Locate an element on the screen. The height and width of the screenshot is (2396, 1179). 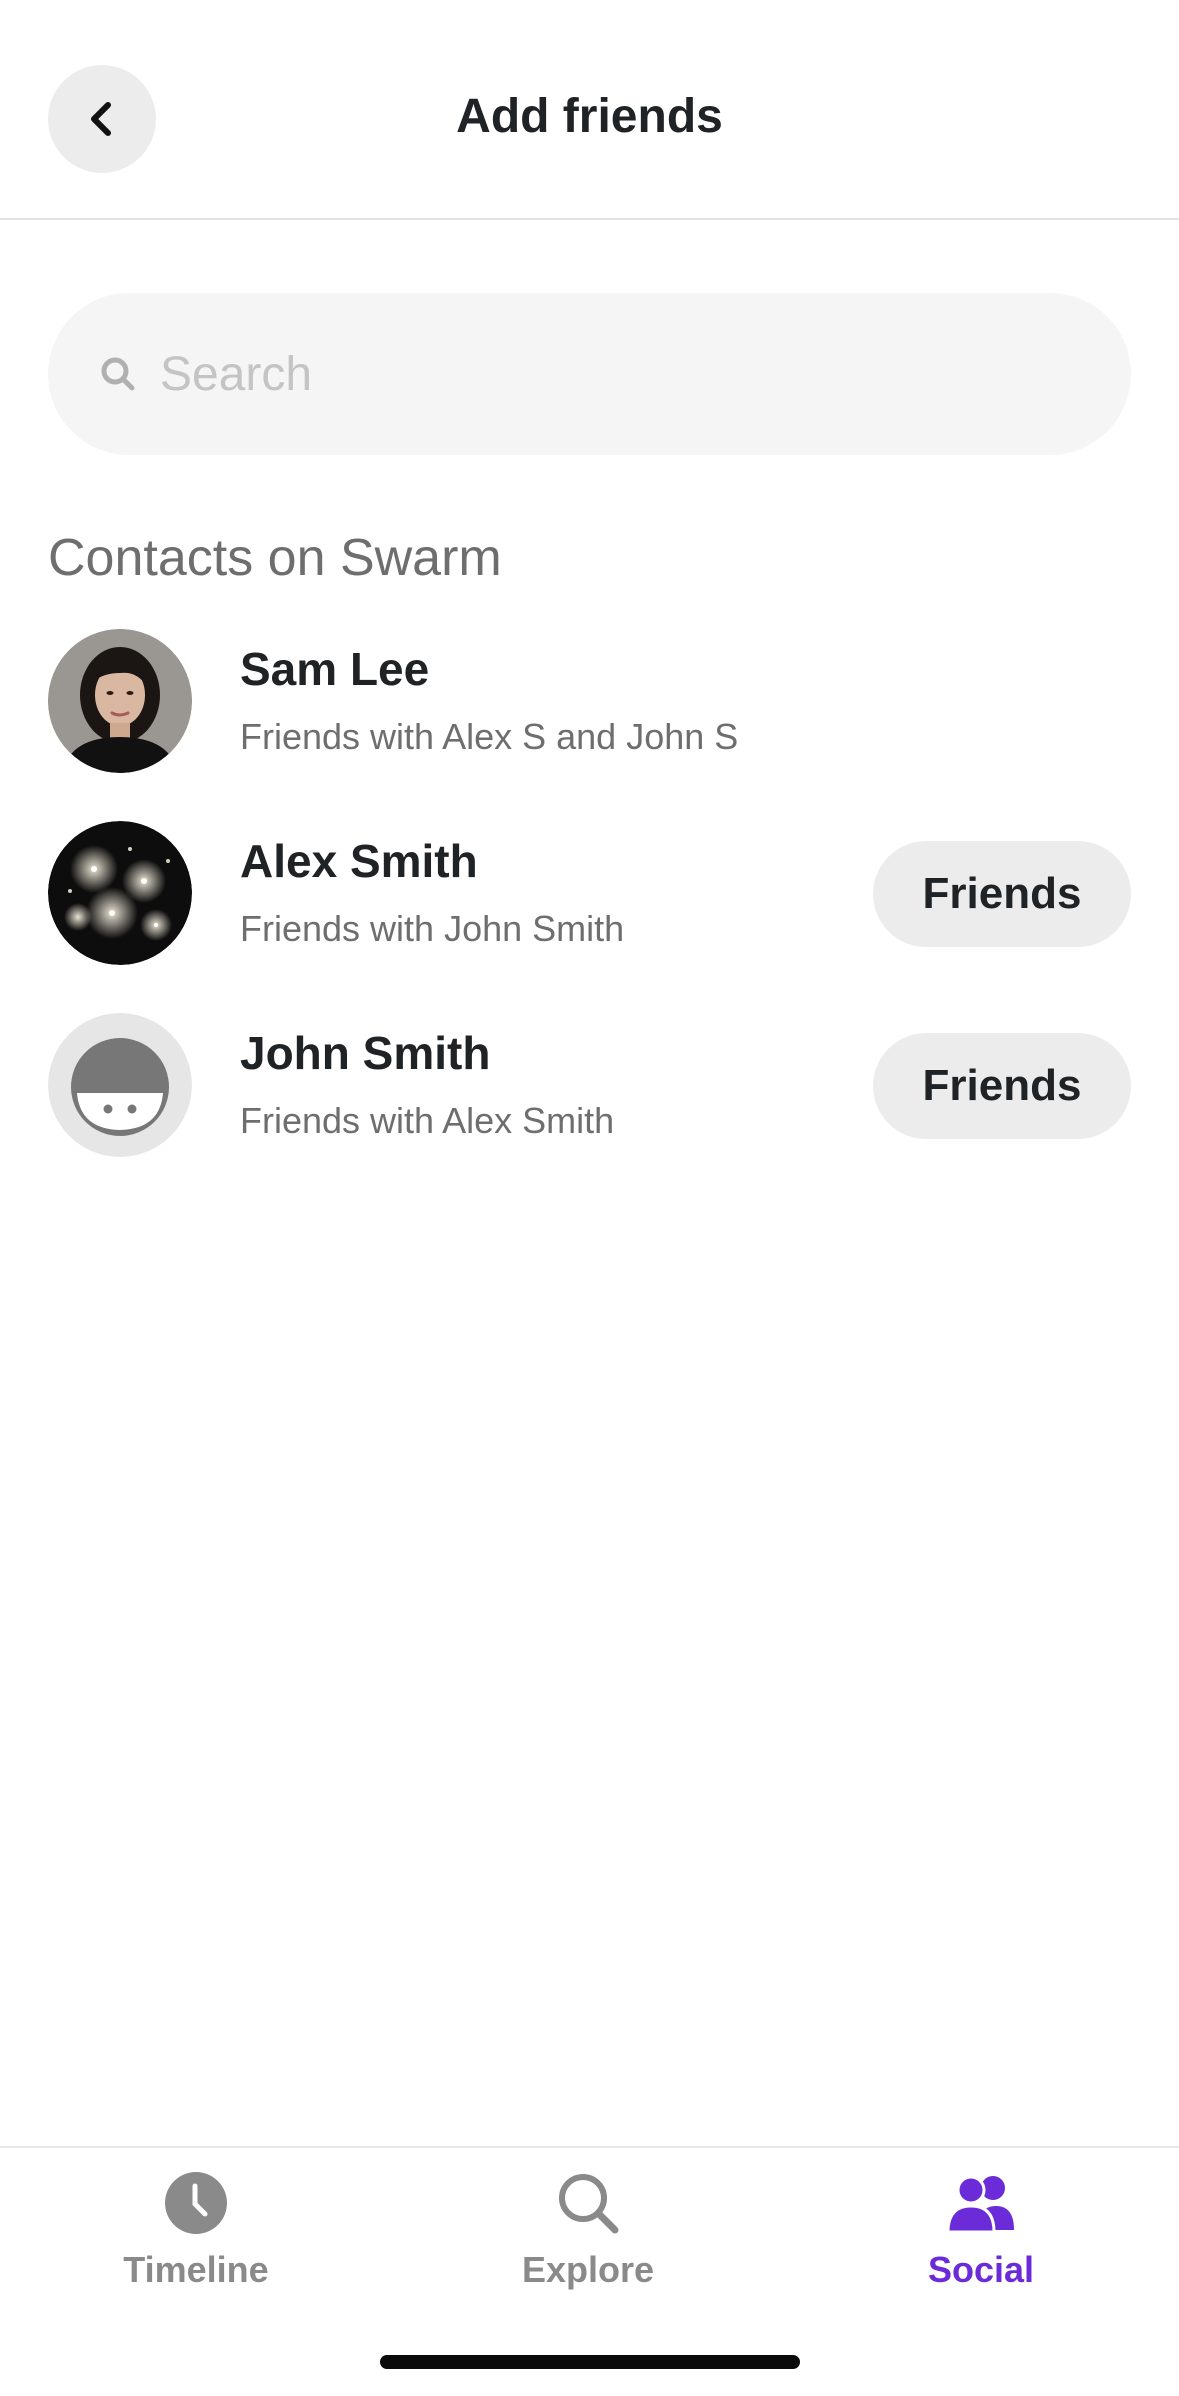
top-bar: Add friends is located at coordinates (589, 110).